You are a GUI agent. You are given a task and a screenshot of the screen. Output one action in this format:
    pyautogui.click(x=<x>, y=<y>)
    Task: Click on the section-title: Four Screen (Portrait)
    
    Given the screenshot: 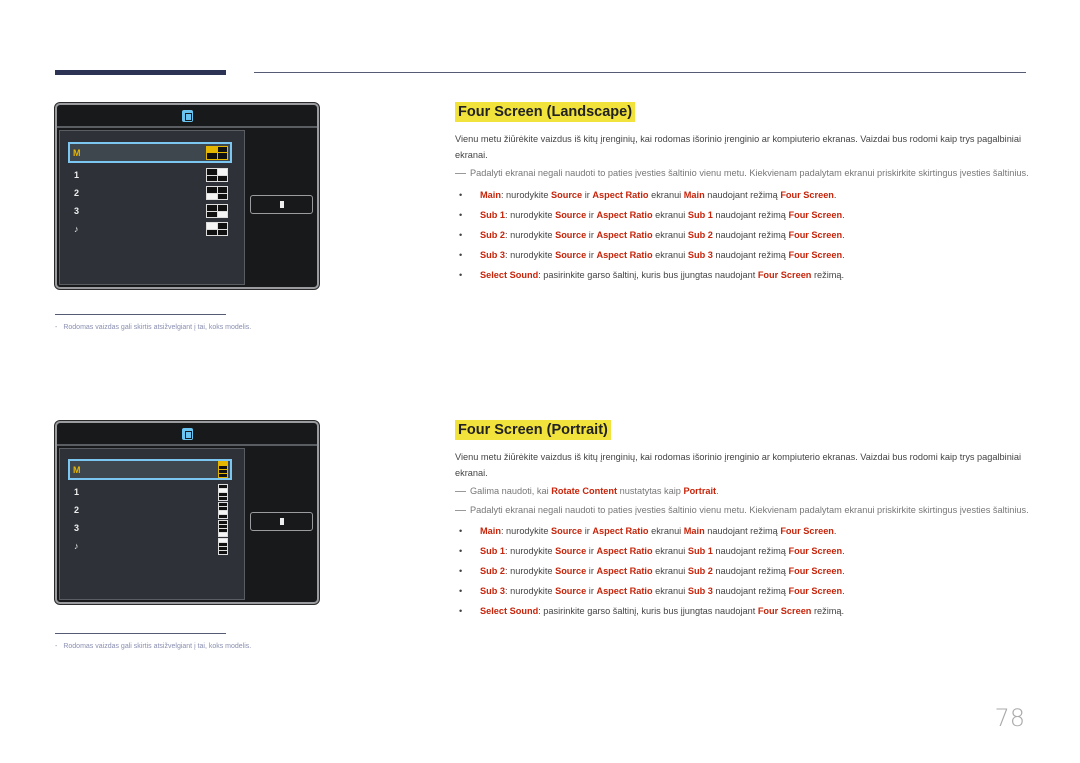 What is the action you would take?
    pyautogui.click(x=533, y=430)
    